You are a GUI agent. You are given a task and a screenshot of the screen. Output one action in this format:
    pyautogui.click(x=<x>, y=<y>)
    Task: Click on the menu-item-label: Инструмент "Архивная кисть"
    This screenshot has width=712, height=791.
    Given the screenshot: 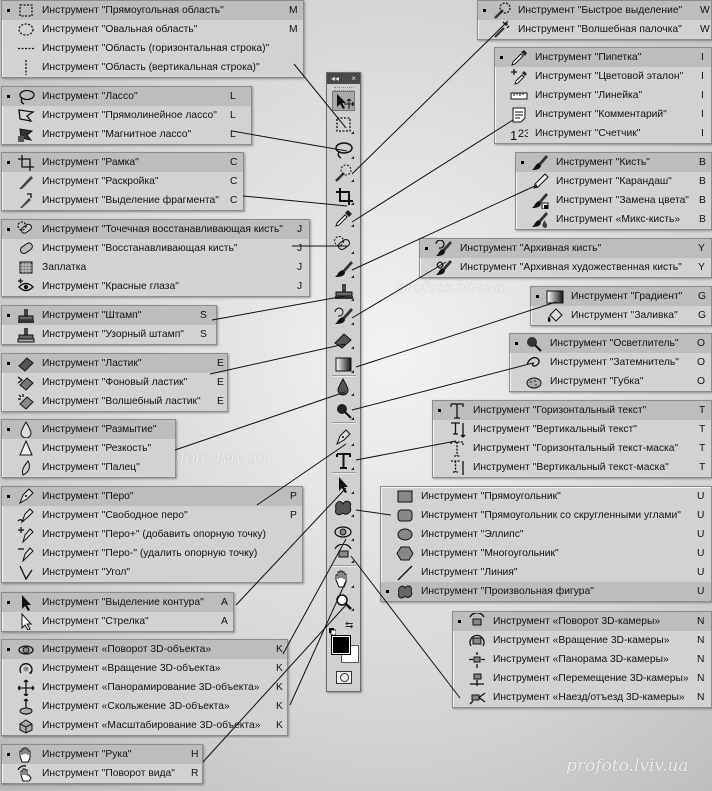 What is the action you would take?
    pyautogui.click(x=531, y=248)
    